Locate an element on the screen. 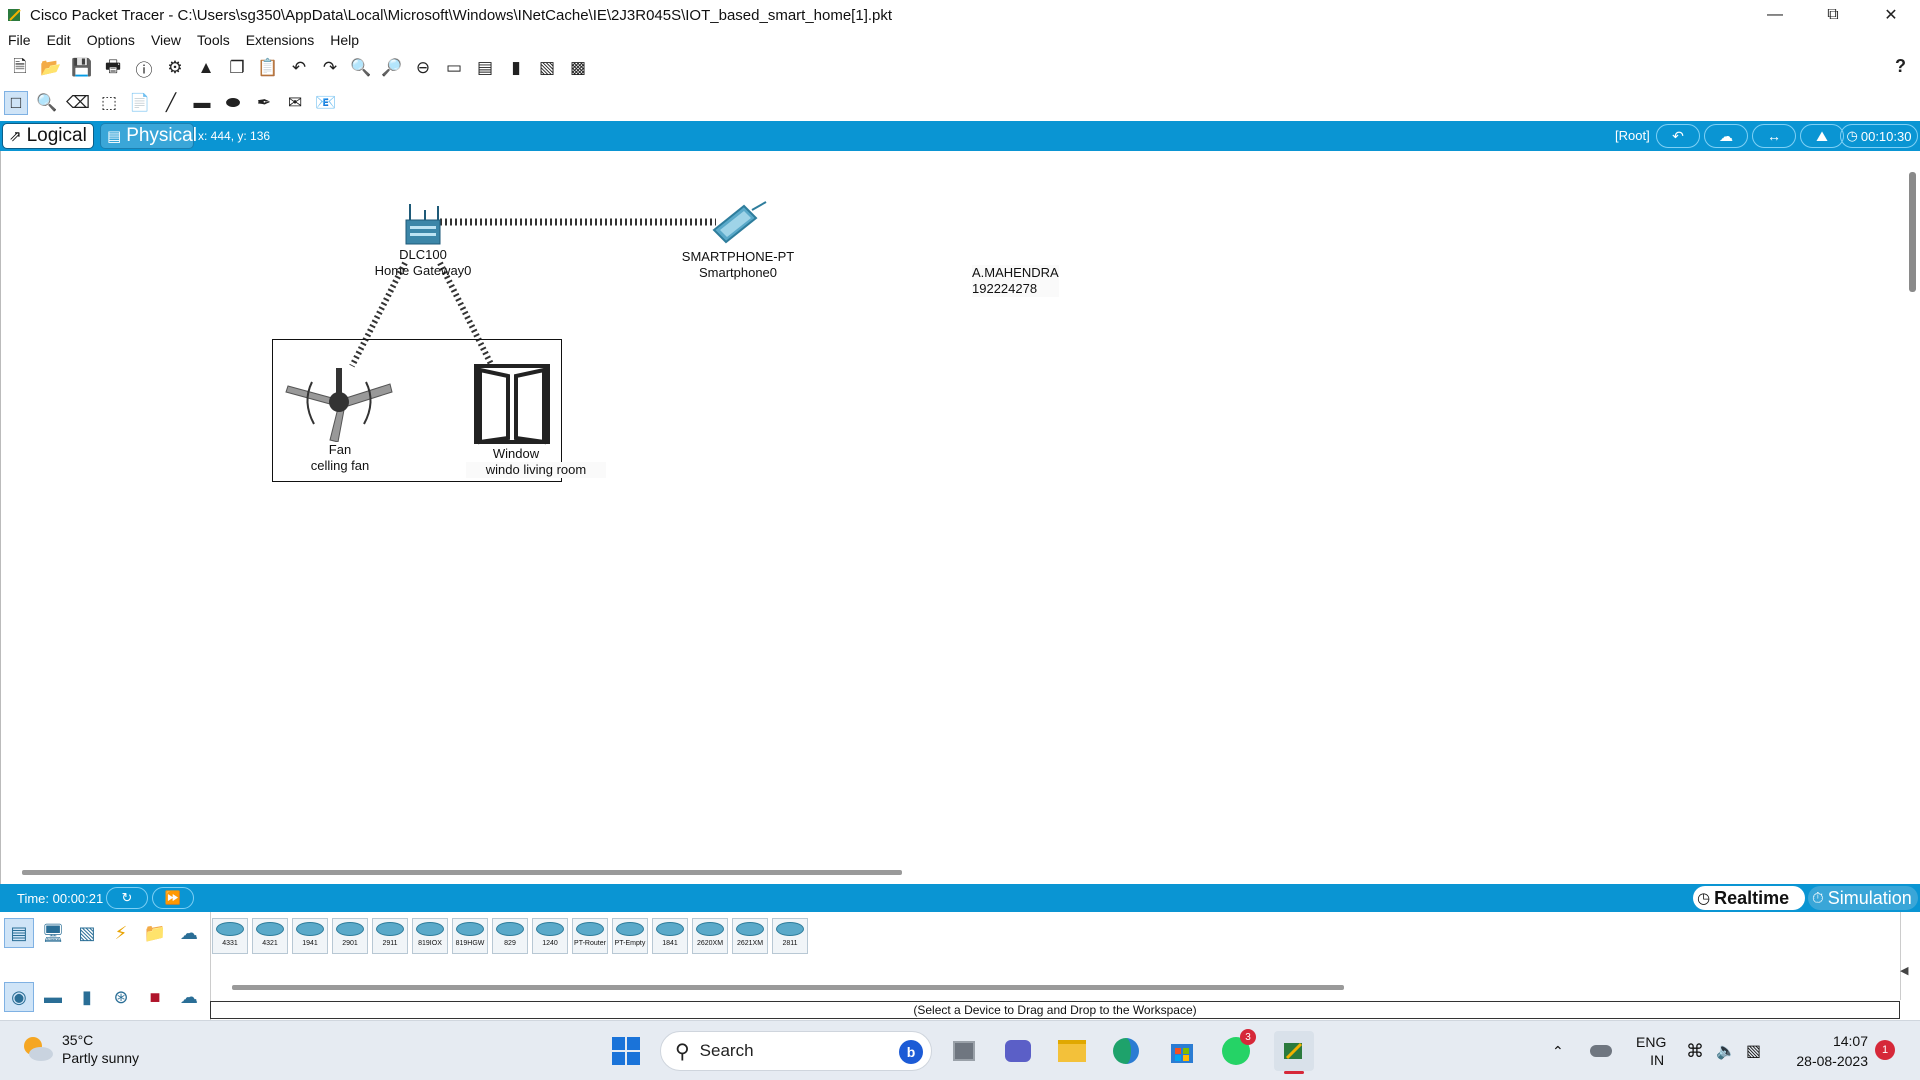 The height and width of the screenshot is (1080, 1920). taskbar-clock: 14:07 28-08-2023 is located at coordinates (1826, 1051).